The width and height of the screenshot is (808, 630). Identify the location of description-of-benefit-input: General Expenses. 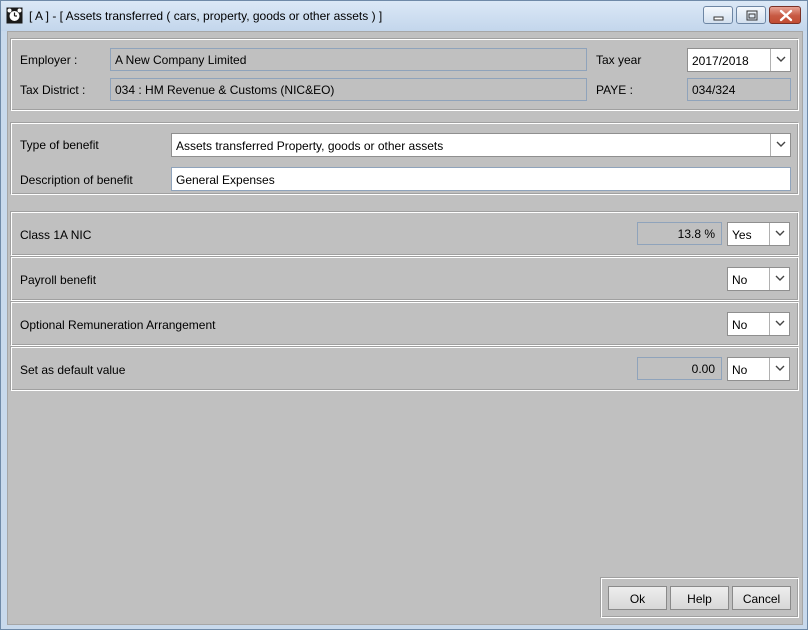
(481, 179).